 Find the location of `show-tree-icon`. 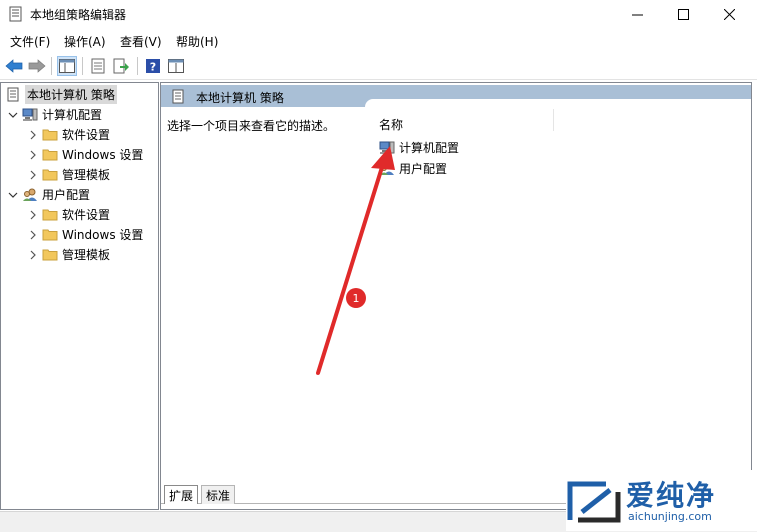

show-tree-icon is located at coordinates (67, 66).